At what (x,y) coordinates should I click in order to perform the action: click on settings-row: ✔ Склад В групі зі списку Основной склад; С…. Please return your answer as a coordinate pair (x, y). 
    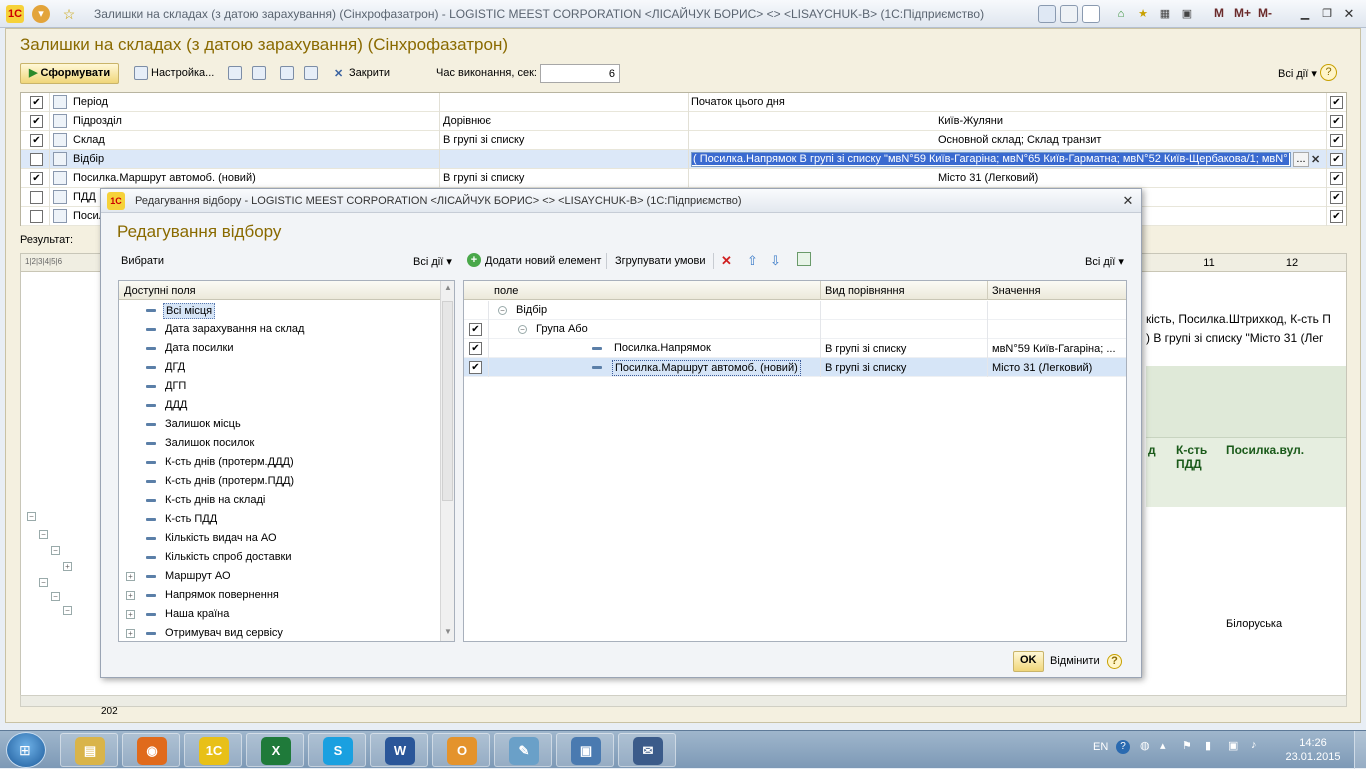
    Looking at the image, I should click on (683, 140).